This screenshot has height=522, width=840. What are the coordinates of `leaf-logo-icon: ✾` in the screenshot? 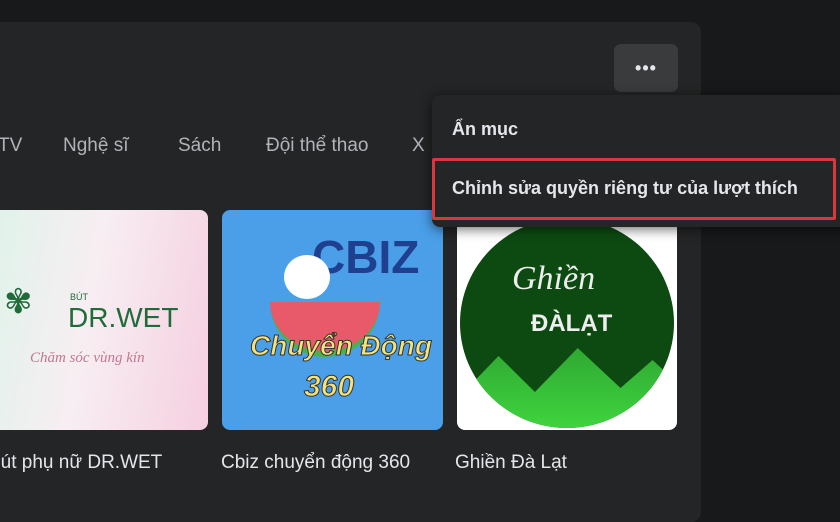 It's located at (18, 302).